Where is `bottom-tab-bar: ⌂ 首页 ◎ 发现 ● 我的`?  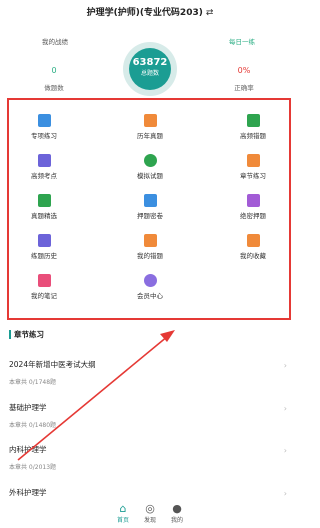
bottom-tab-bar: ⌂ 首页 ◎ 发现 ● 我的 is located at coordinates (150, 514).